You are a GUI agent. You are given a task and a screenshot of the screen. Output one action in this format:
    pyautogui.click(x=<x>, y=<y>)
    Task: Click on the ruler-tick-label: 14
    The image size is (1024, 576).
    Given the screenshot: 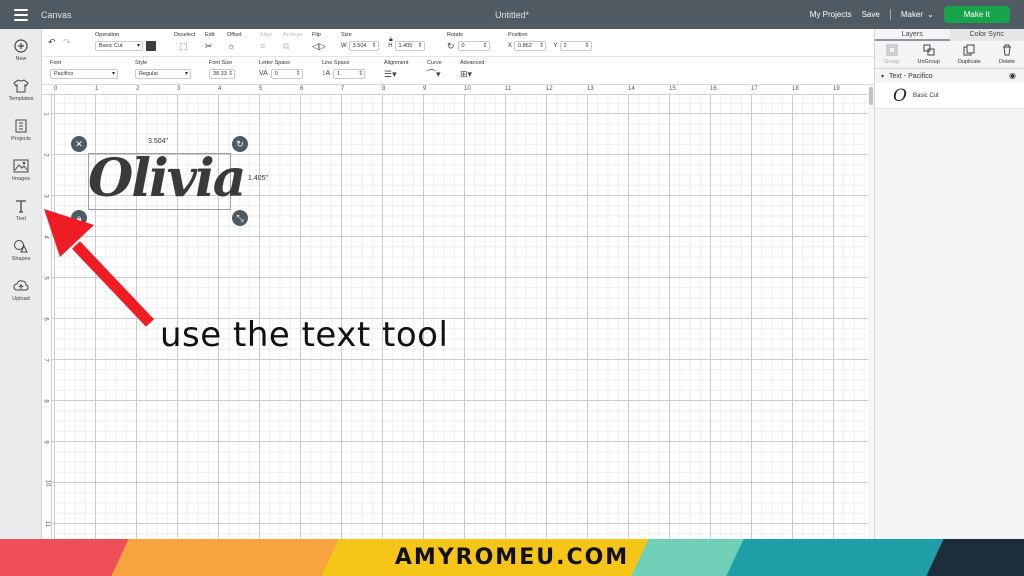 What is the action you would take?
    pyautogui.click(x=631, y=89)
    